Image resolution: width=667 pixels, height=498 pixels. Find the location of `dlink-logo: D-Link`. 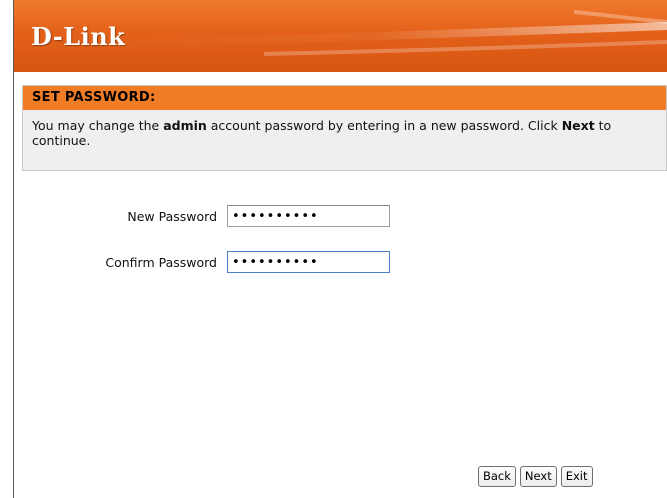

dlink-logo: D-Link is located at coordinates (78, 36).